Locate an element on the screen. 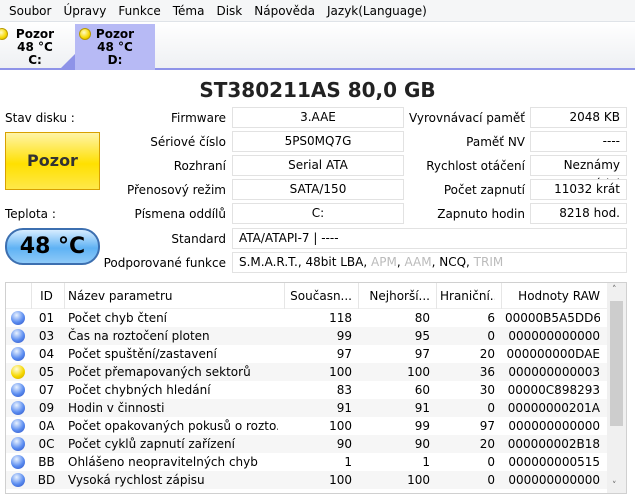 This screenshot has height=494, width=635. cell-worst: 60 is located at coordinates (422, 390).